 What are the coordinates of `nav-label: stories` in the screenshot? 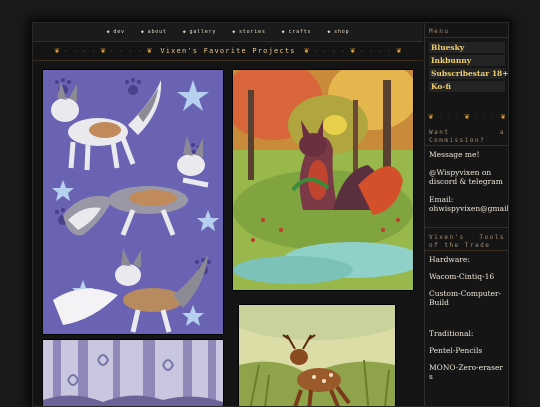 It's located at (252, 32).